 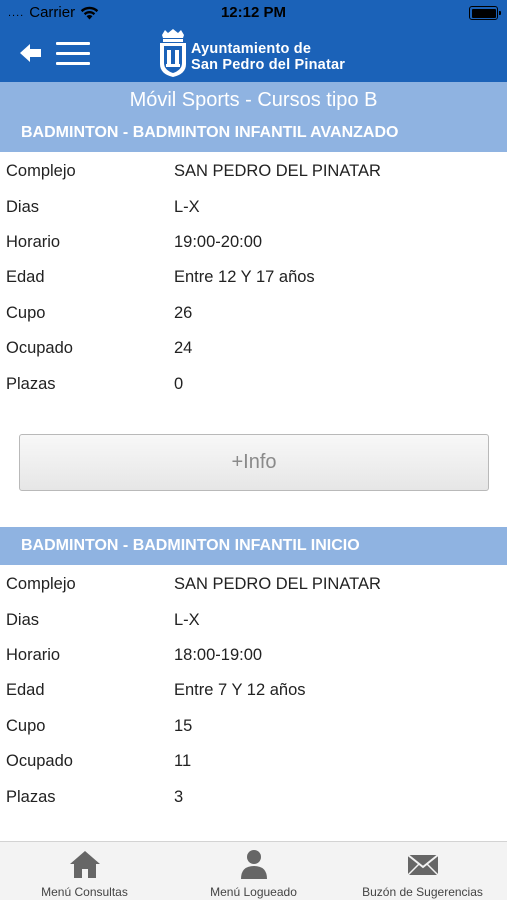 I want to click on detail-row-edad: Edad Entre 12 Y 17 años, so click(x=253, y=277).